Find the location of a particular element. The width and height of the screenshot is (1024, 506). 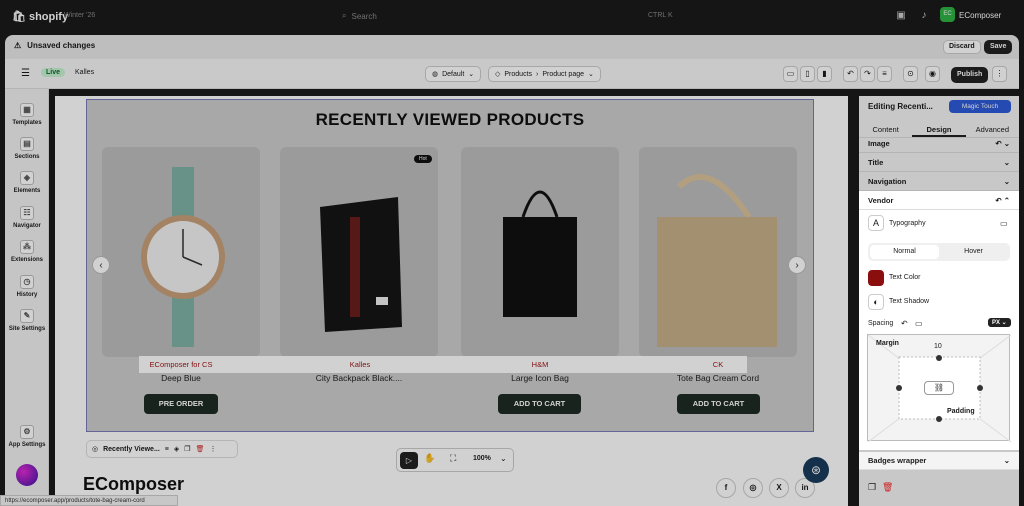

sidebar-label: Site Settings is located at coordinates (27, 329).